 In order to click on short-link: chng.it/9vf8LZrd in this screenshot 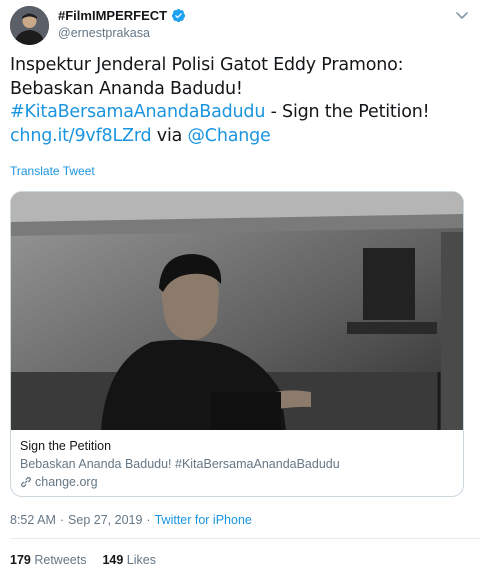, I will do `click(81, 136)`.